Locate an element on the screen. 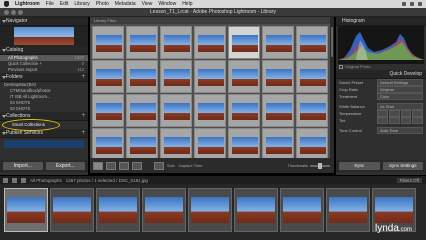 Image resolution: width=426 pixels, height=240 pixels. histogram-header: Histogram is located at coordinates (381, 21).